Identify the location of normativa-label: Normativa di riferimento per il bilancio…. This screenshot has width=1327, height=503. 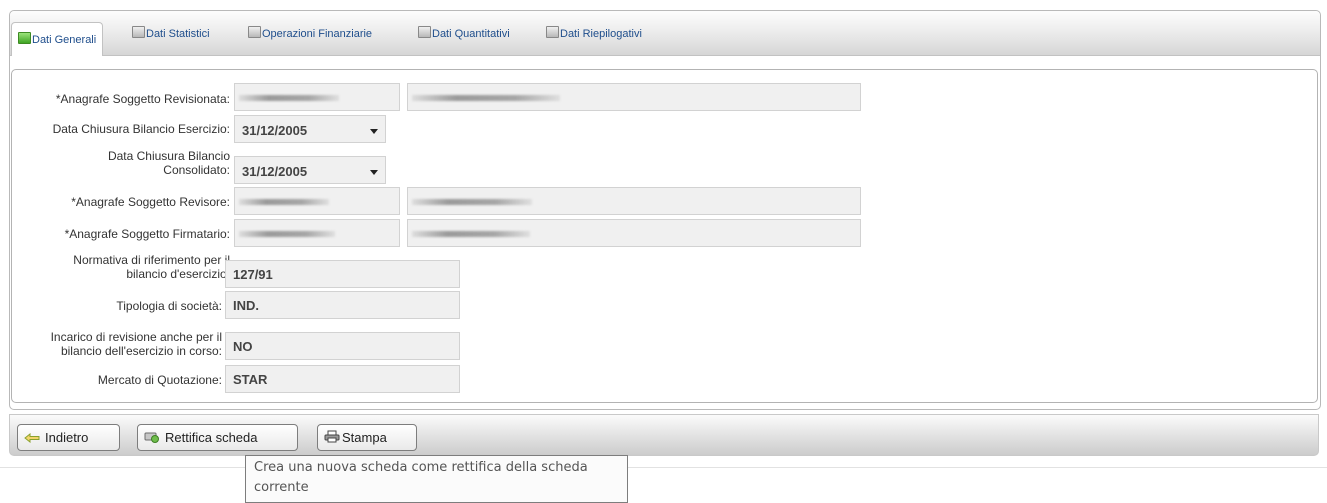
(121, 267).